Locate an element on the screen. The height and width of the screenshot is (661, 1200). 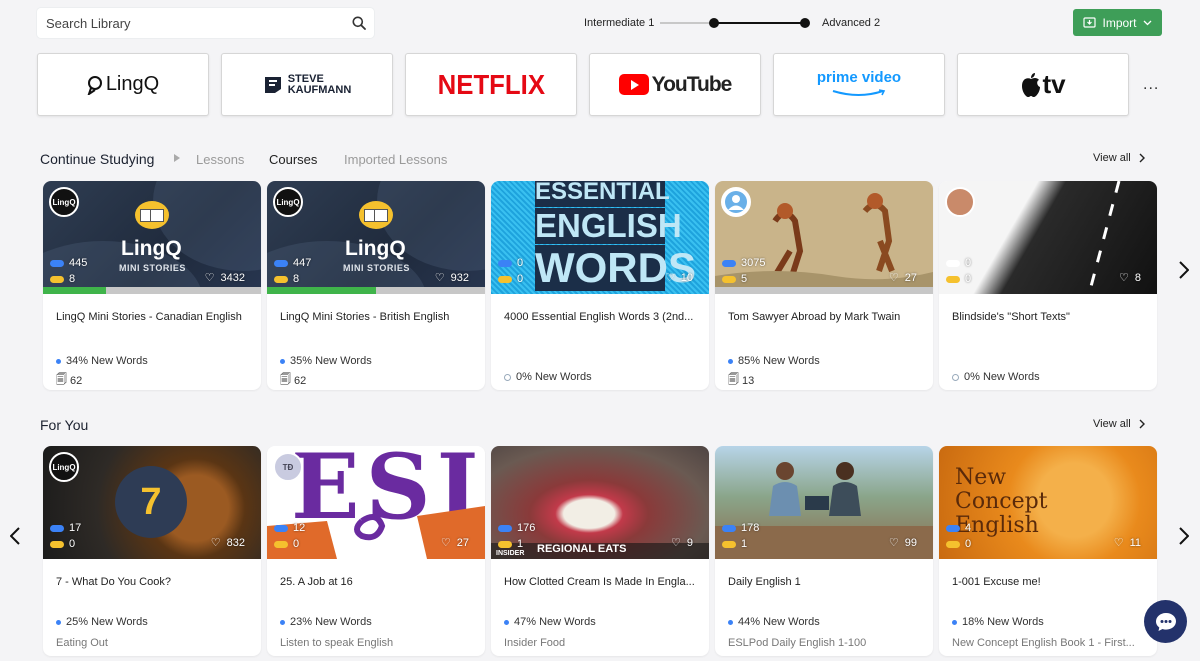
chevron-down-icon is located at coordinates (1147, 22).